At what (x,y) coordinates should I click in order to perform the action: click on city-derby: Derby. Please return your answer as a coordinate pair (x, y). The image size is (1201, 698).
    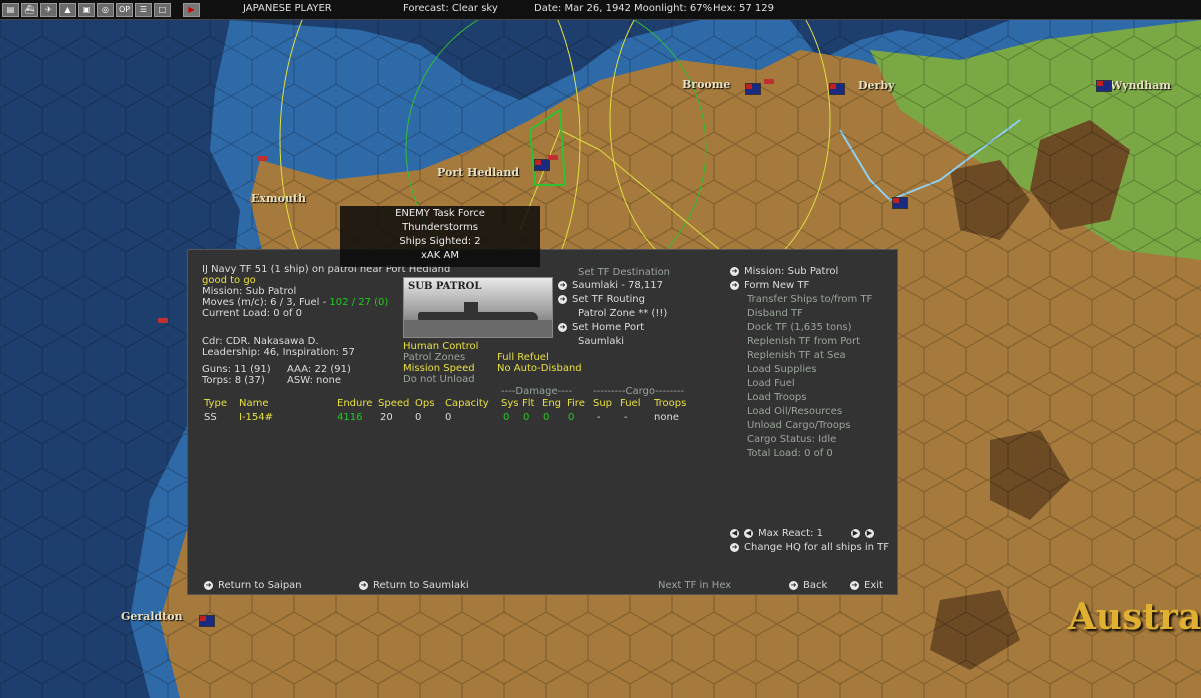
    Looking at the image, I should click on (876, 85).